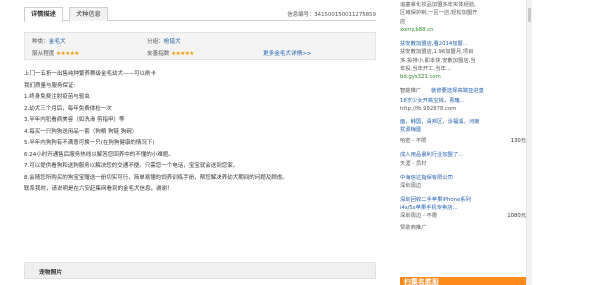 This screenshot has height=285, width=600. I want to click on desc-line: 1.终身免费注射疫苗与驱虫, so click(57, 97).